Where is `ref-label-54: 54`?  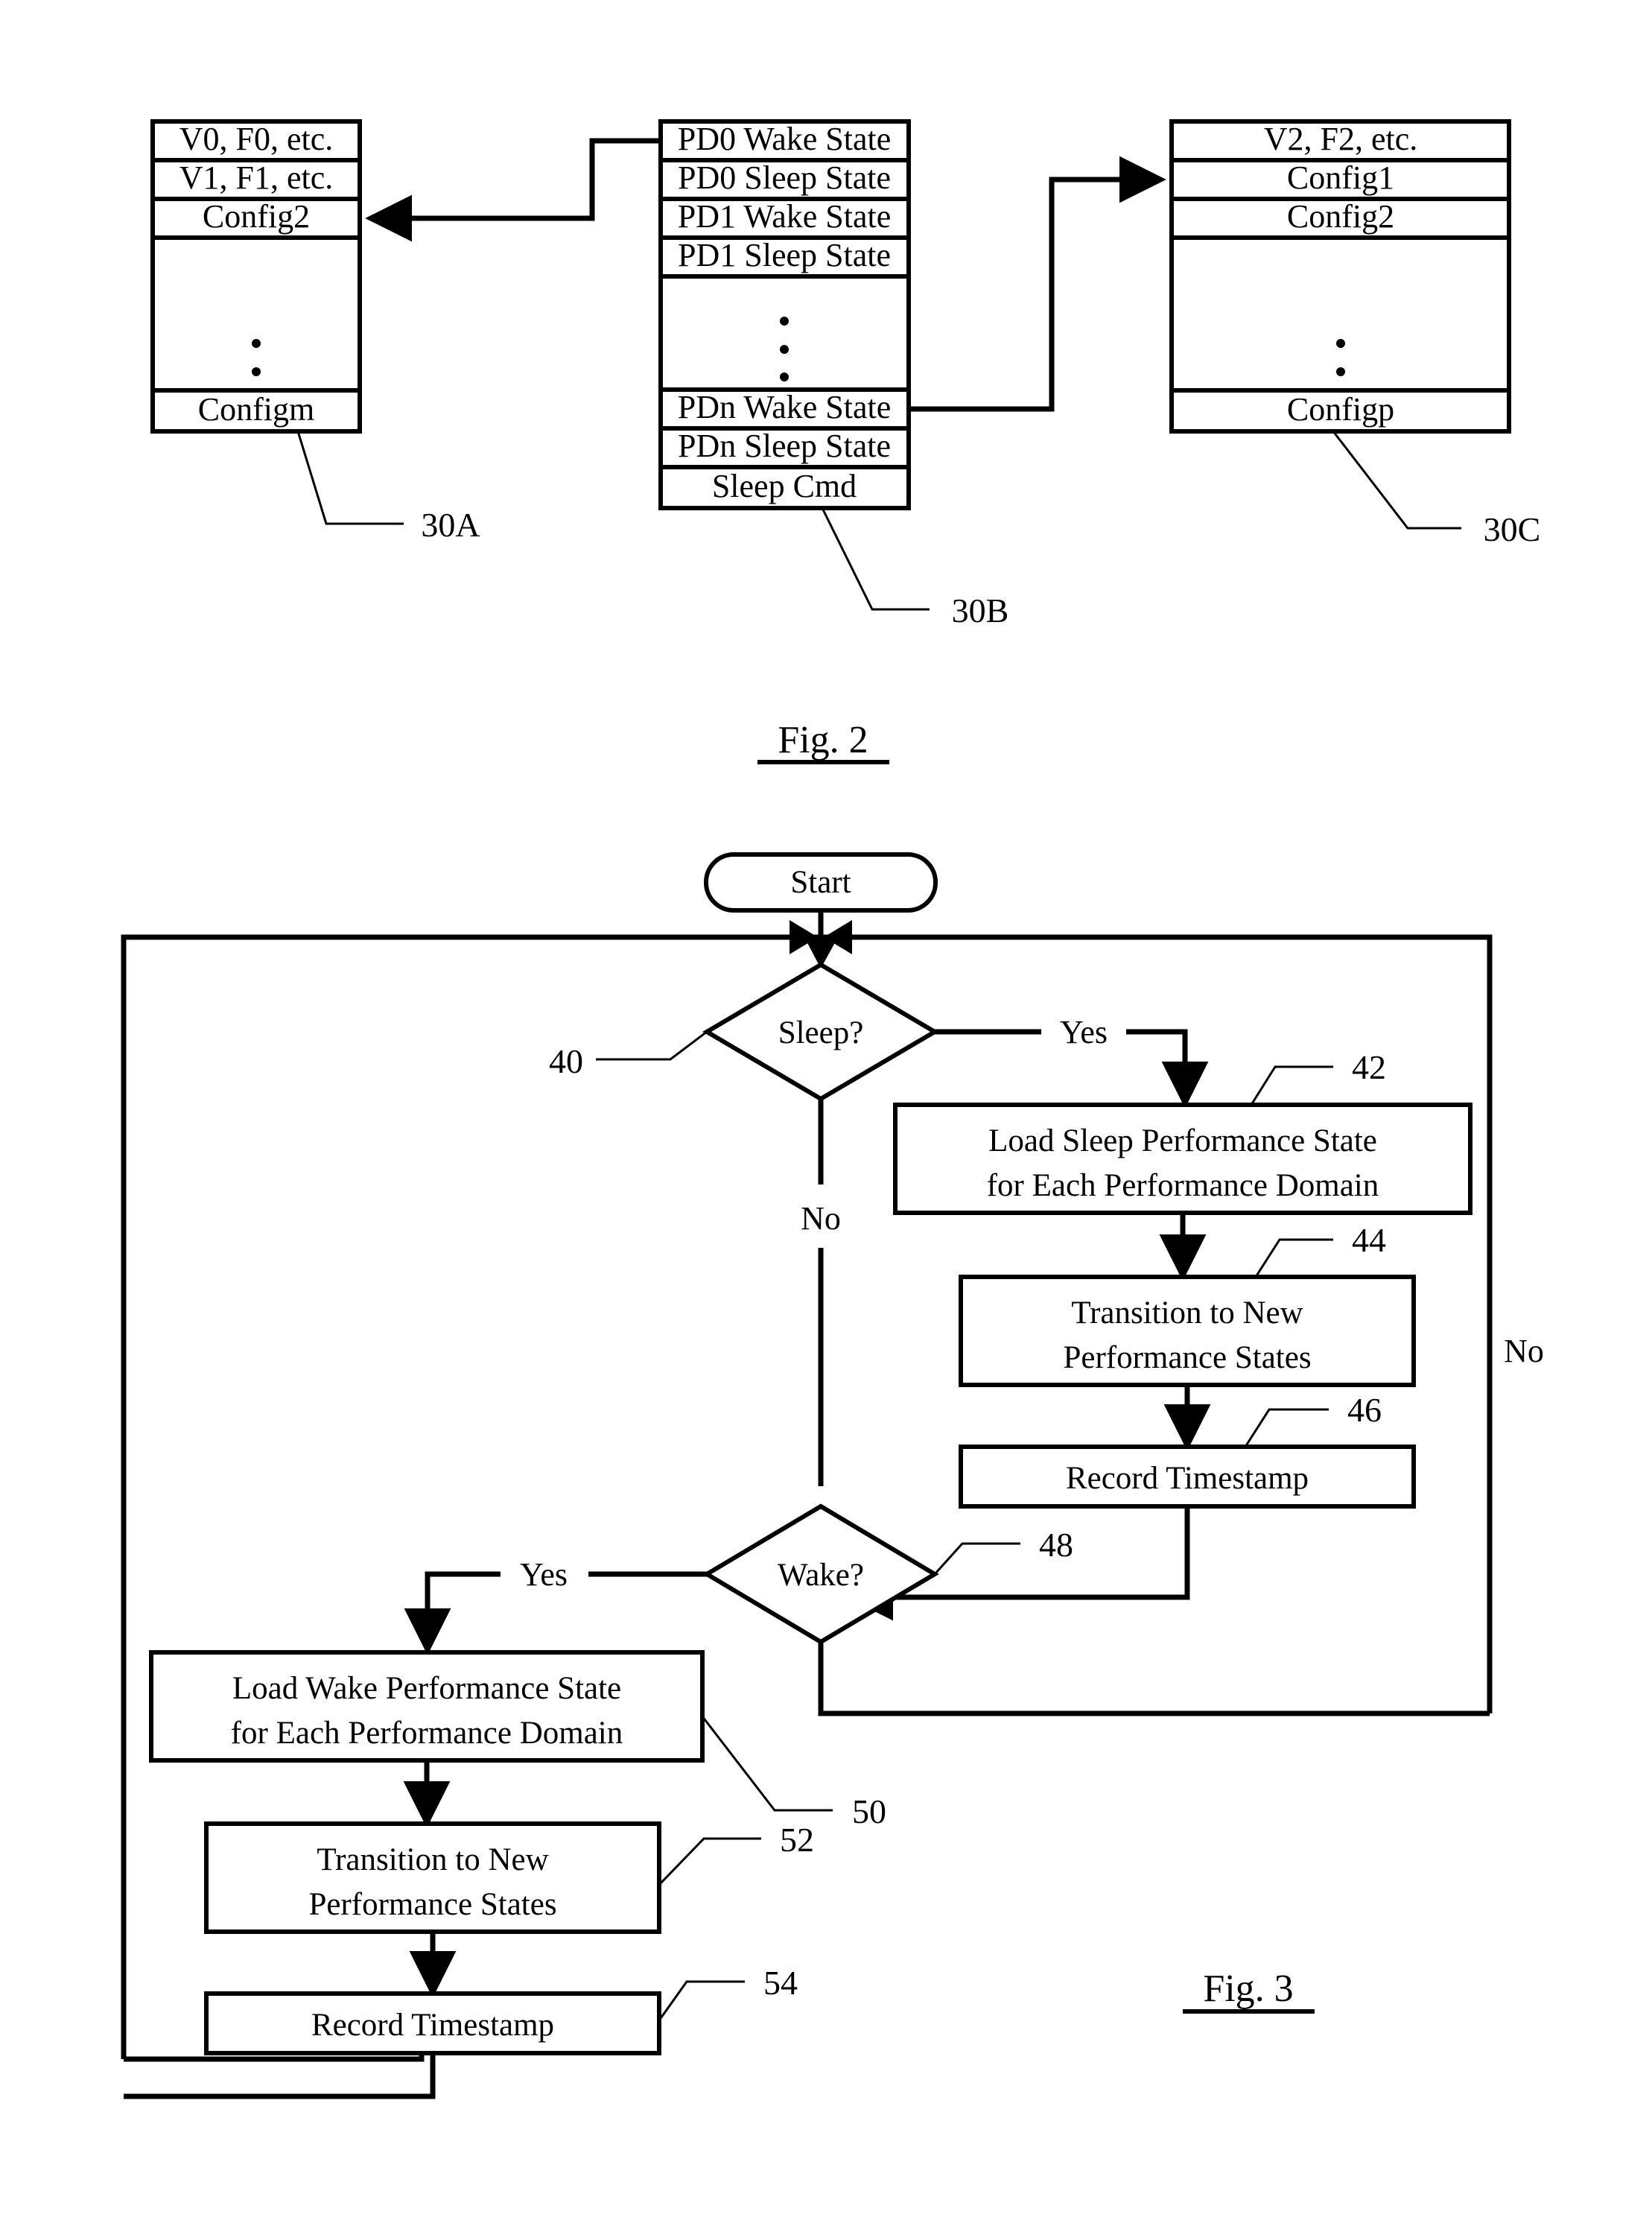 ref-label-54: 54 is located at coordinates (780, 1983).